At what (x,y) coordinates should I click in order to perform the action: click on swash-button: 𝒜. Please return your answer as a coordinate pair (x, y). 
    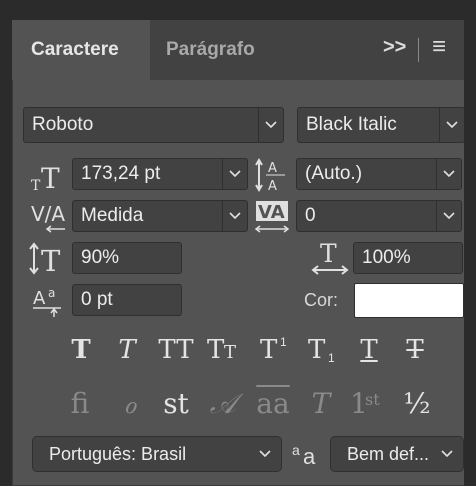
    Looking at the image, I should click on (223, 404).